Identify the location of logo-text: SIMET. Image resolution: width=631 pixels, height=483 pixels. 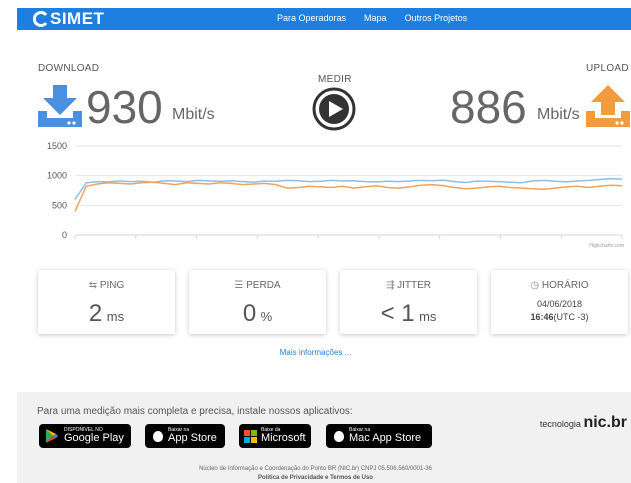
(77, 18).